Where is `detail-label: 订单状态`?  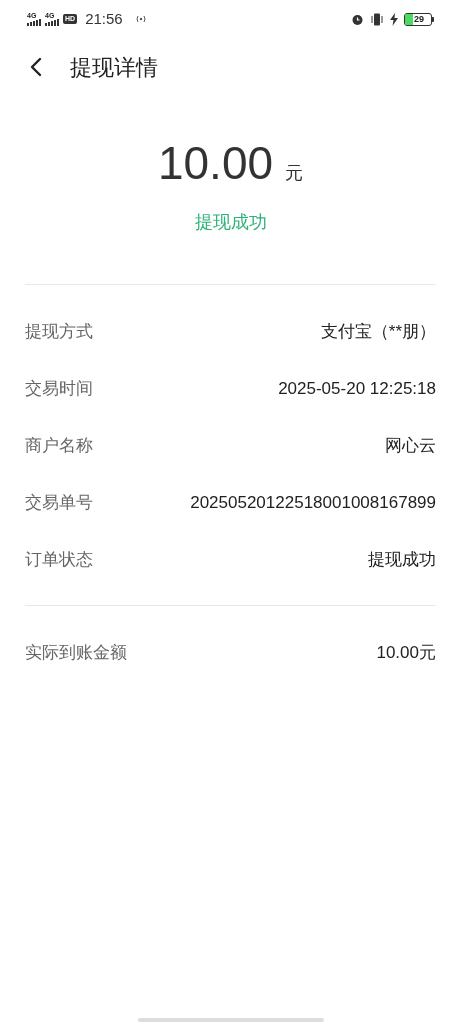 detail-label: 订单状态 is located at coordinates (59, 559).